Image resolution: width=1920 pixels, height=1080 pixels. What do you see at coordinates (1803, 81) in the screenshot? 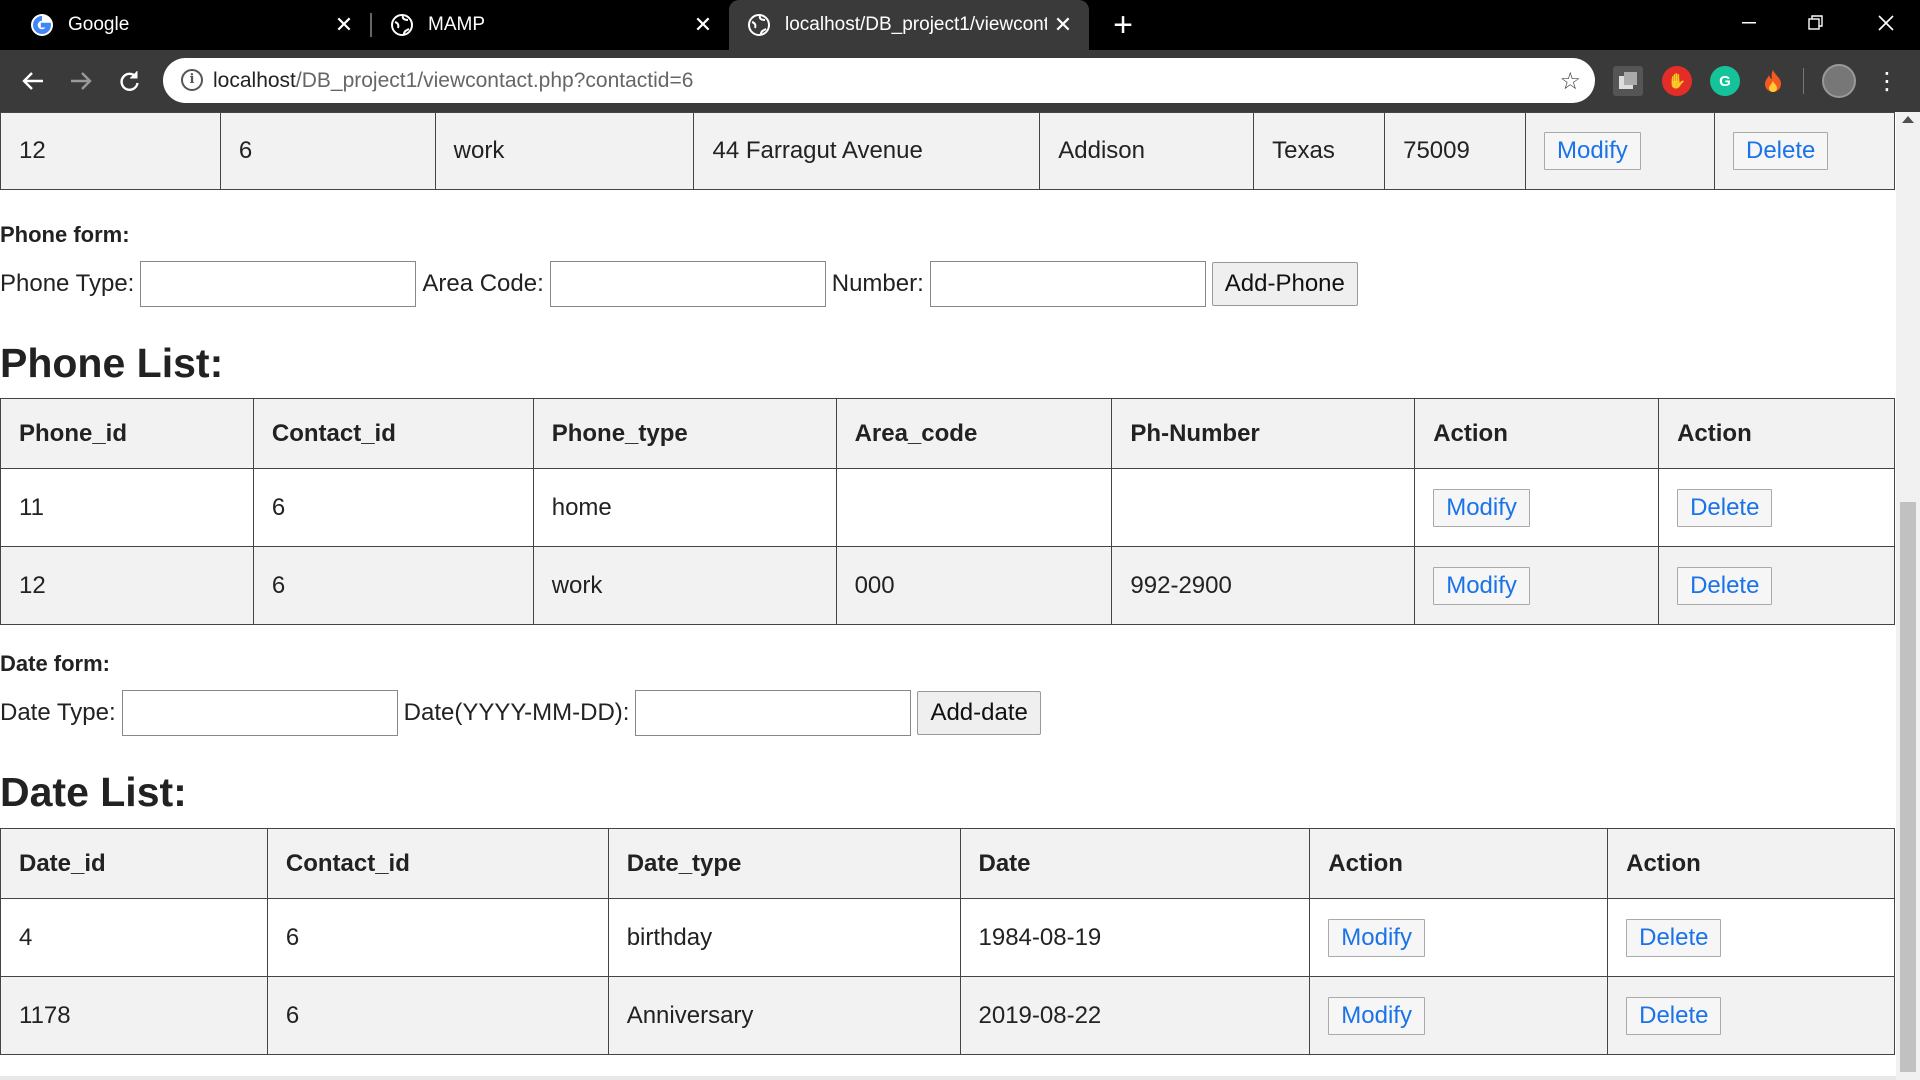
I see `toolbar-divider` at bounding box center [1803, 81].